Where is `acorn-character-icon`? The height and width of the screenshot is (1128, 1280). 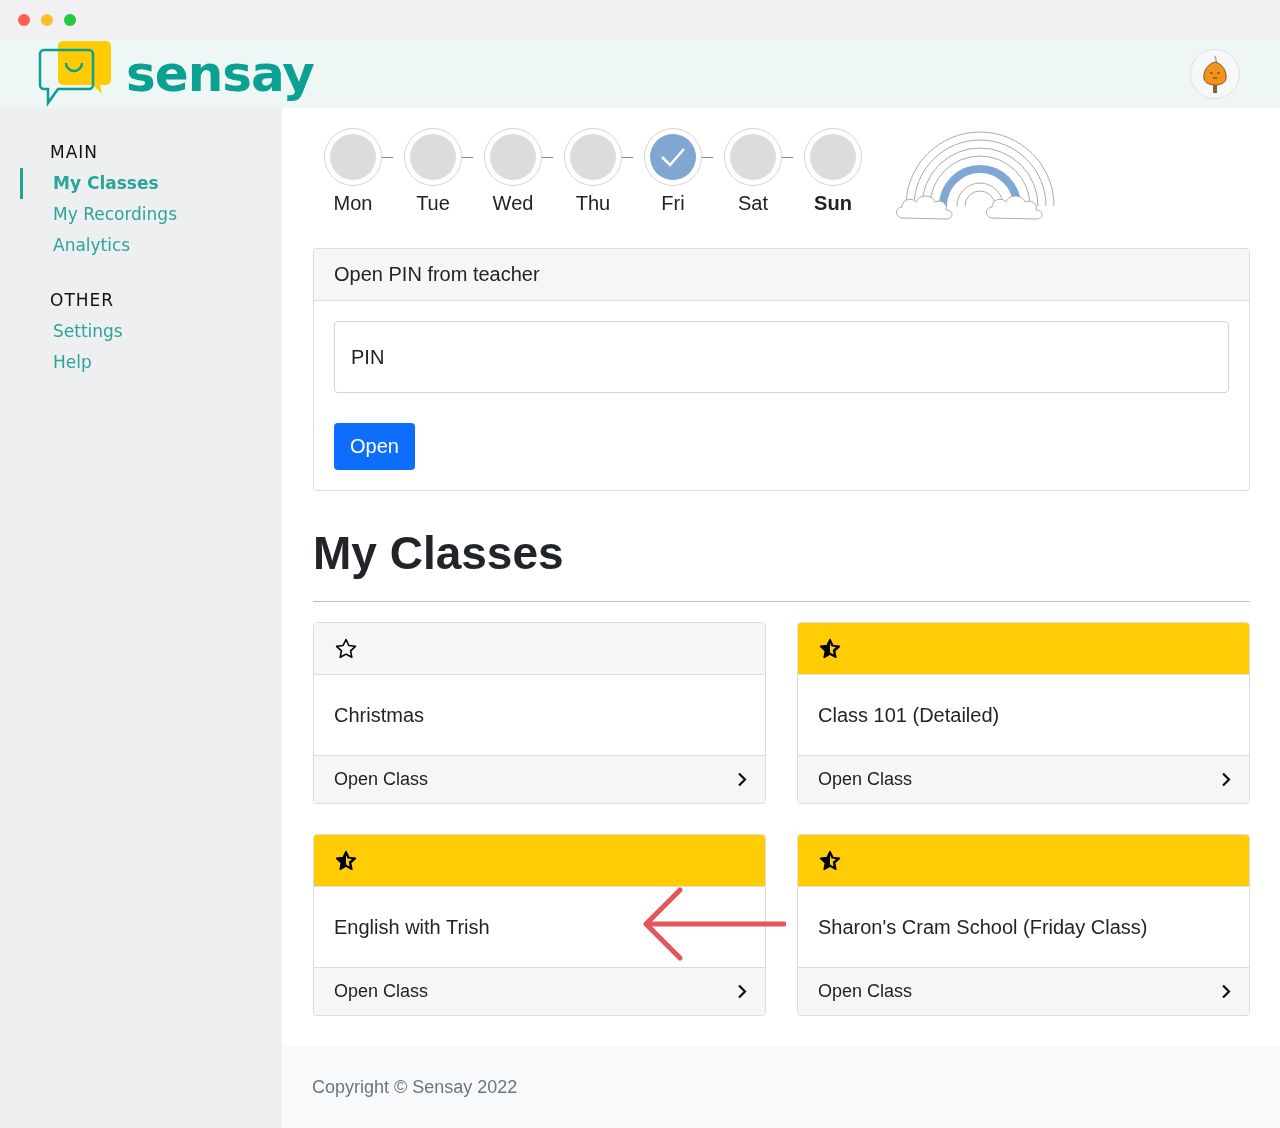 acorn-character-icon is located at coordinates (1215, 74).